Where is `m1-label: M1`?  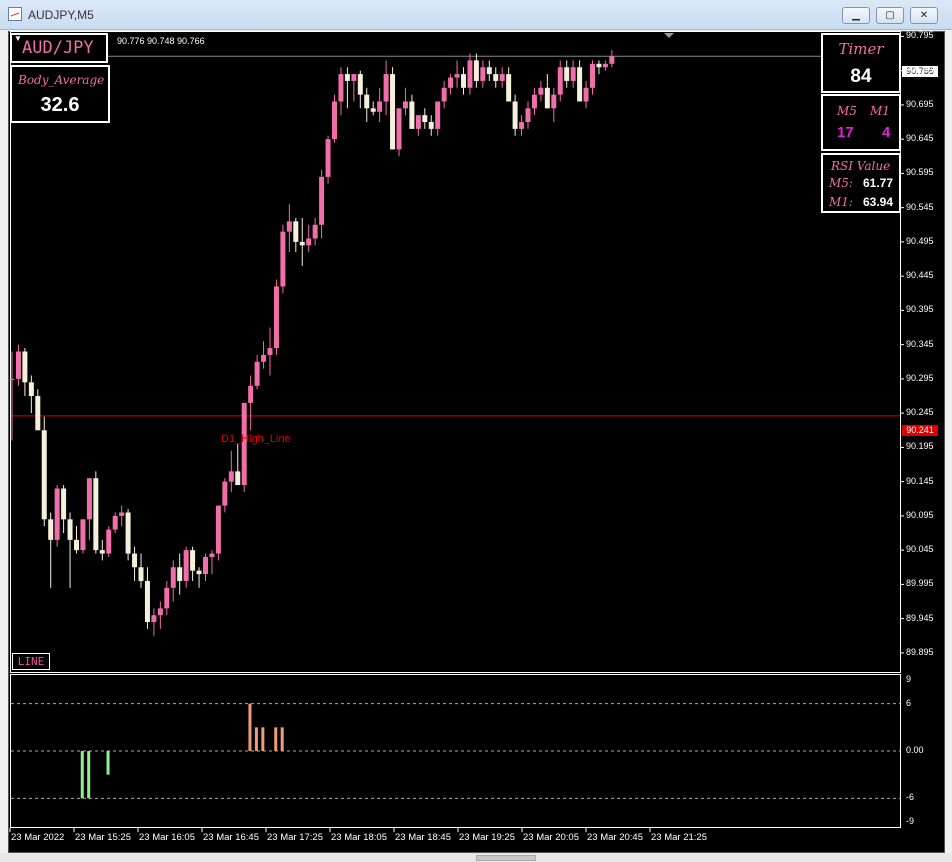 m1-label: M1 is located at coordinates (880, 111).